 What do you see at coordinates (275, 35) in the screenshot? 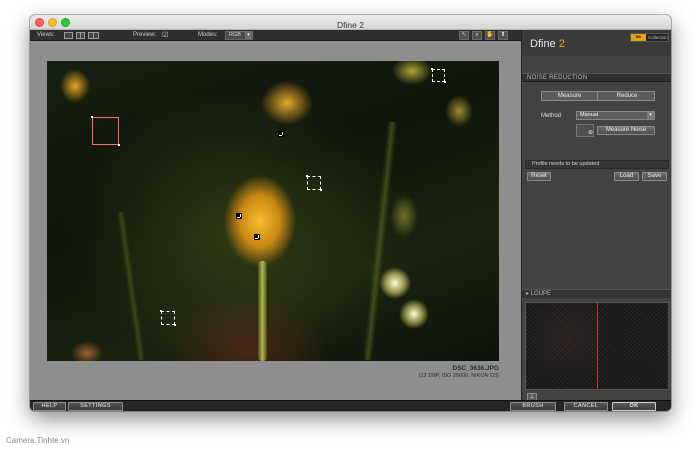
I see `view-toolbar: Views: Preview: ☑ Modes: RGB ▾ ↖ ⌕ ✋ ⬆` at bounding box center [275, 35].